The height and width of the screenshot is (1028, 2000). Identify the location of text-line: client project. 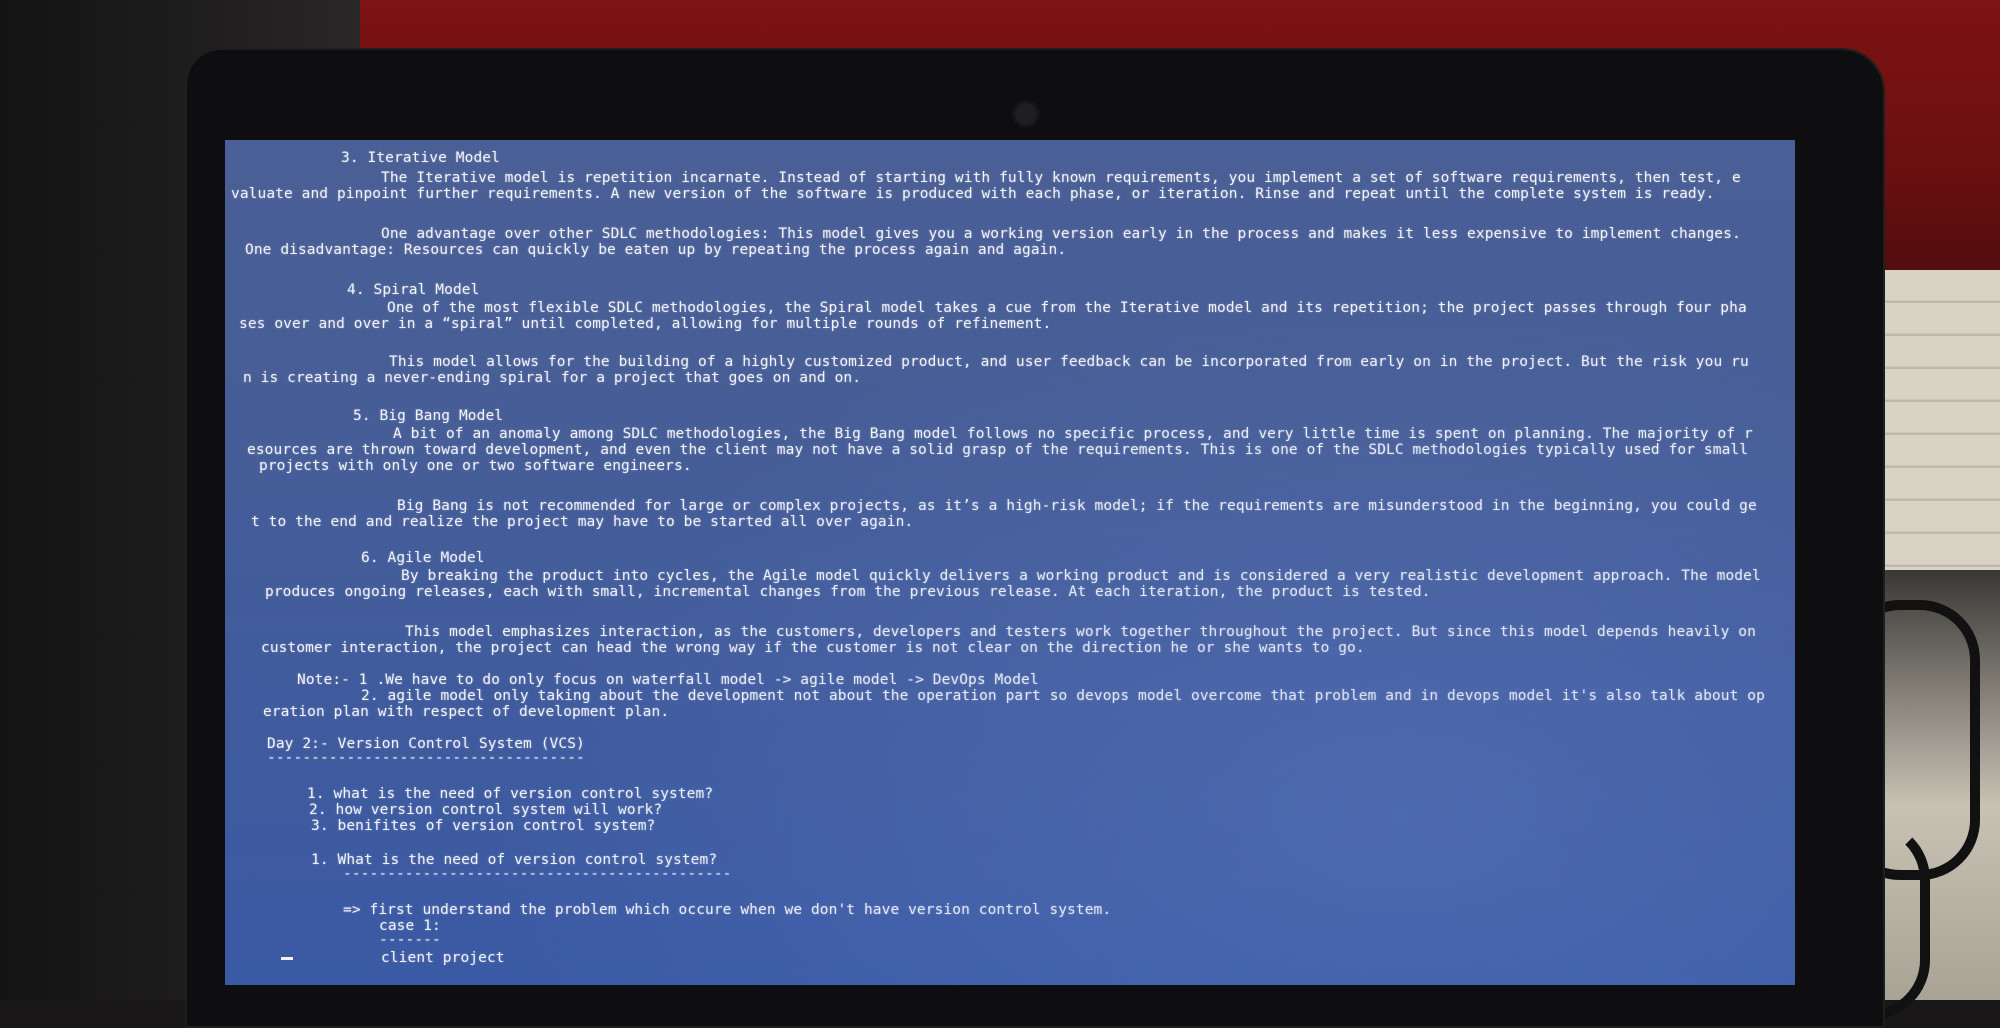
(443, 958).